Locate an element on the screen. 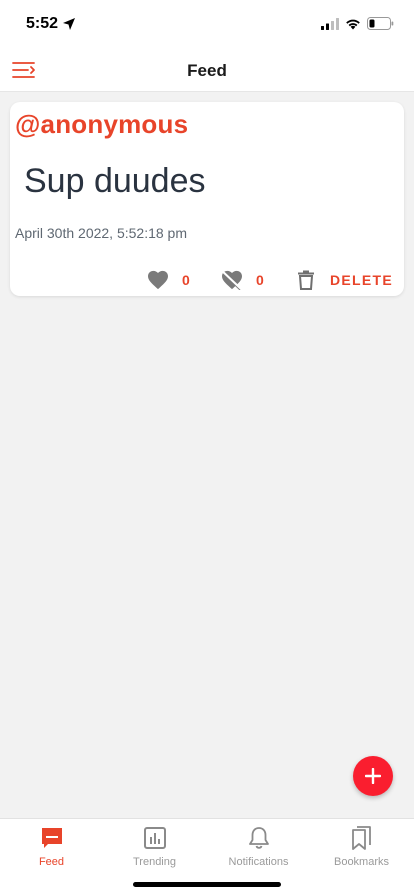 The image size is (414, 896). broken-heart-icon is located at coordinates (232, 280).